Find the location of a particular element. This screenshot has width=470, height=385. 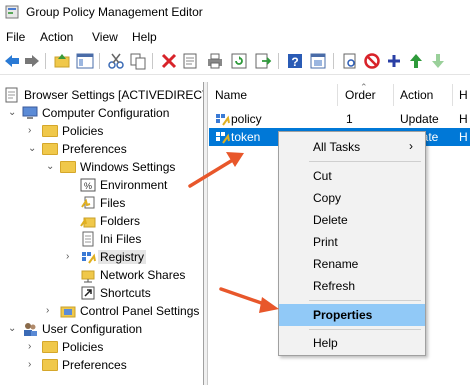

preview-icon is located at coordinates (350, 61).